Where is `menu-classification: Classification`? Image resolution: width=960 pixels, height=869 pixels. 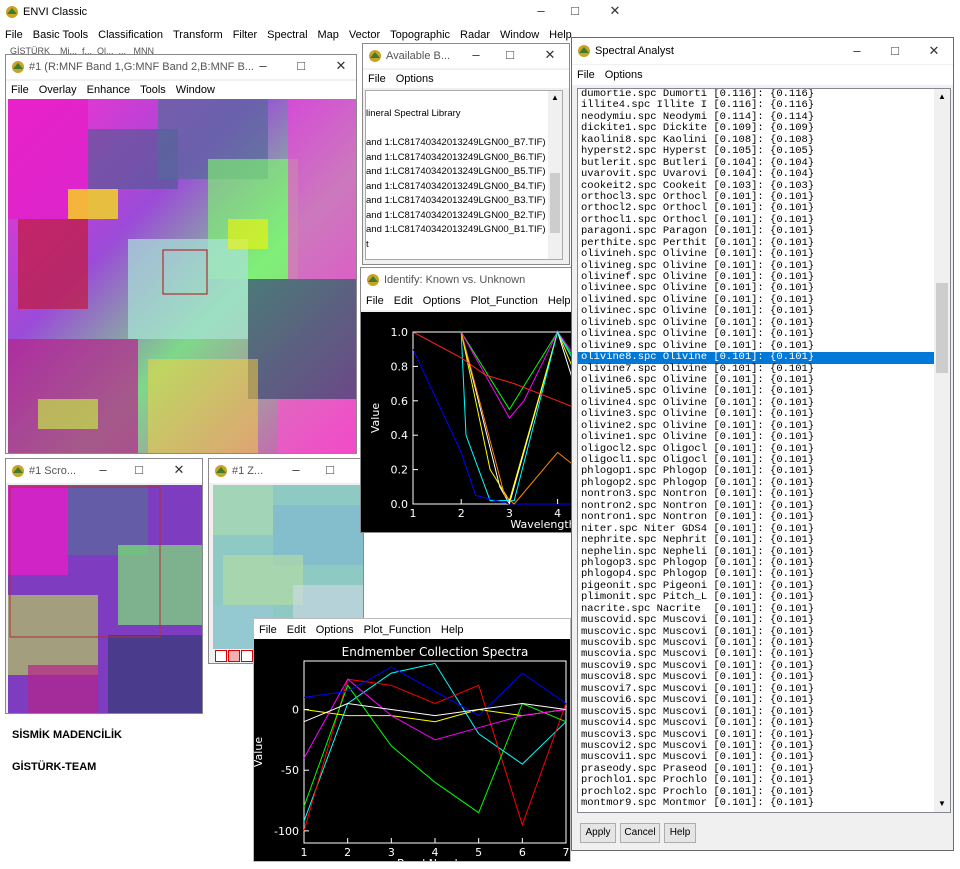 menu-classification: Classification is located at coordinates (130, 35).